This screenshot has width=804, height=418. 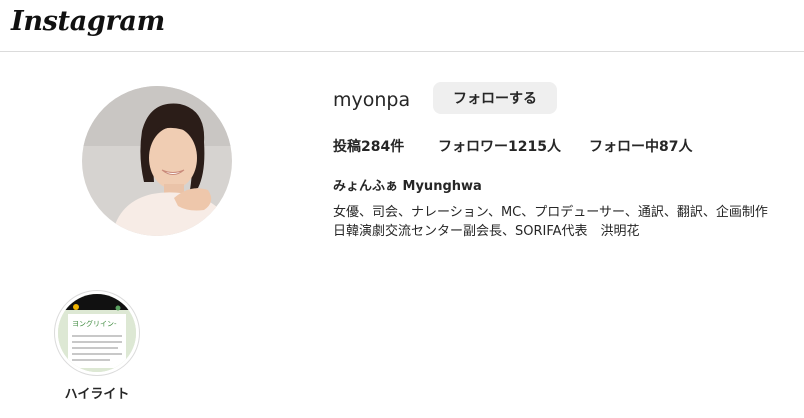 I want to click on highlight-cover-title: ヨングリイン-, so click(x=94, y=323).